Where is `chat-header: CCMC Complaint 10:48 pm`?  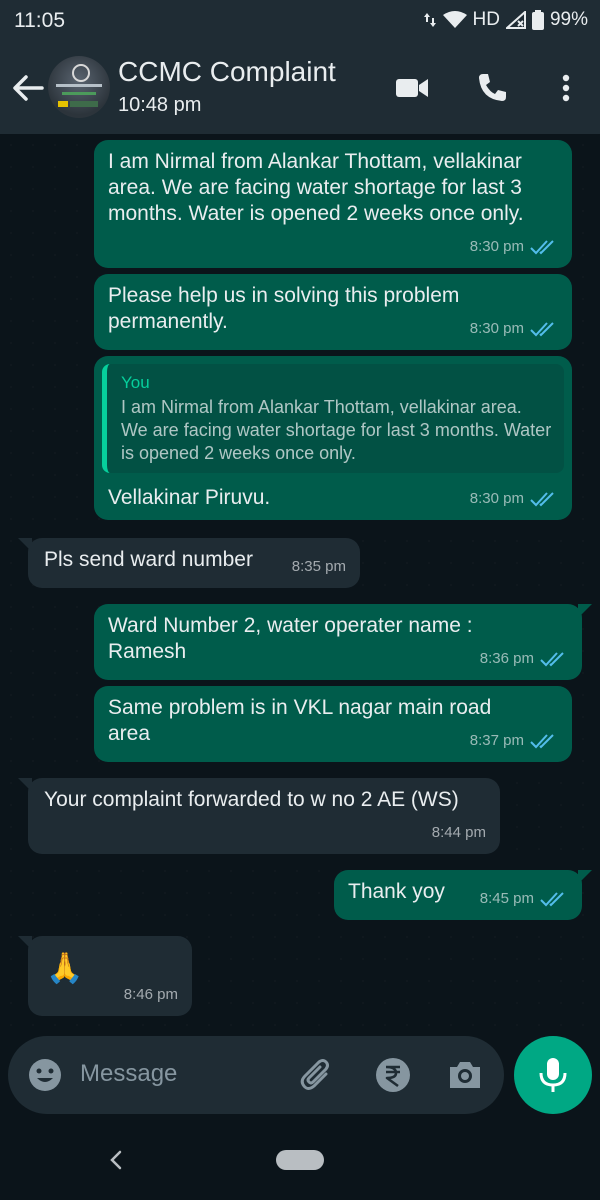
chat-header: CCMC Complaint 10:48 pm is located at coordinates (300, 88).